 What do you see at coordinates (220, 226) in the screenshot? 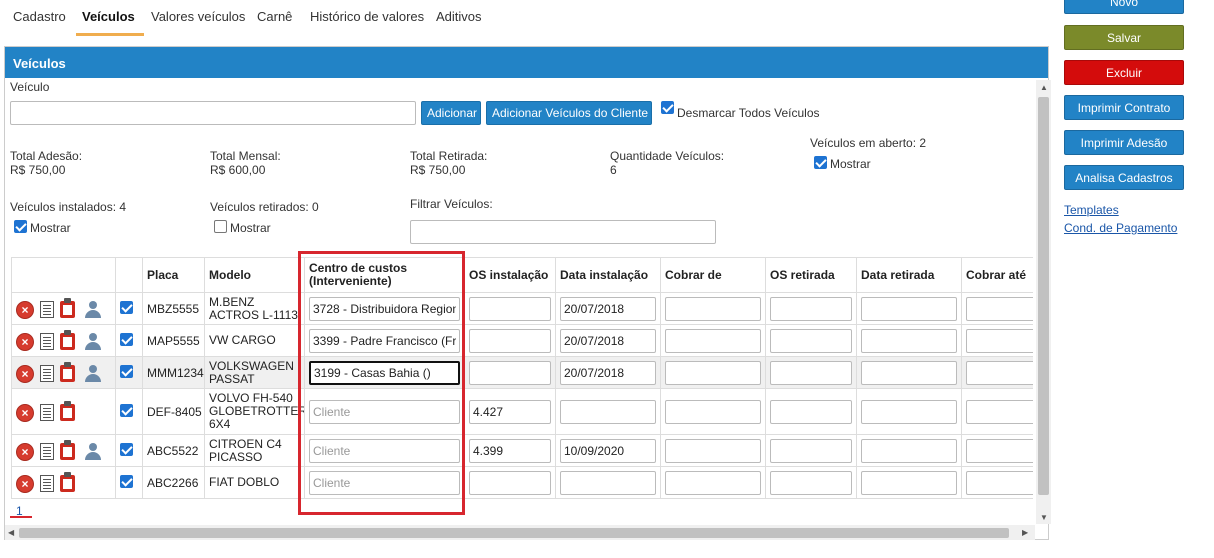
I see `mostrar-retirados-checkbox` at bounding box center [220, 226].